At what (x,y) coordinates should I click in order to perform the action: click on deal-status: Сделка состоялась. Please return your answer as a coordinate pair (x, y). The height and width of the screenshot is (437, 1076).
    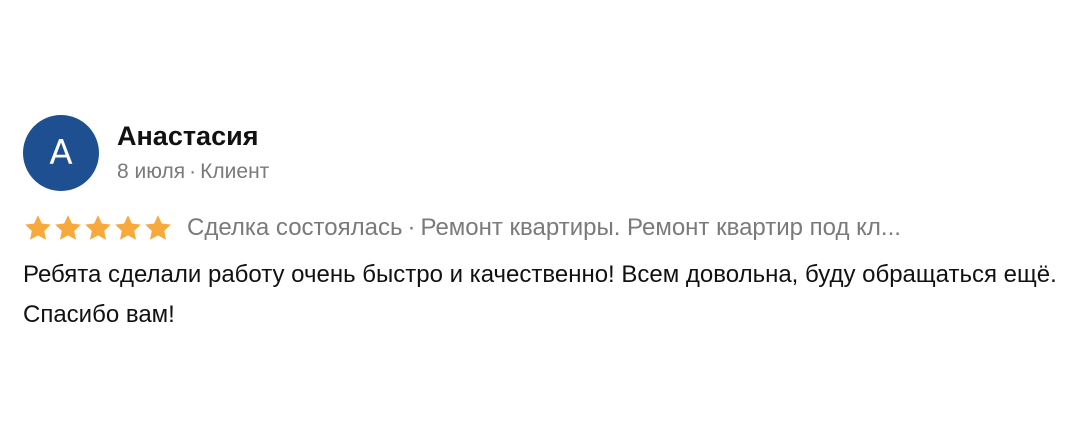
    Looking at the image, I should click on (295, 227).